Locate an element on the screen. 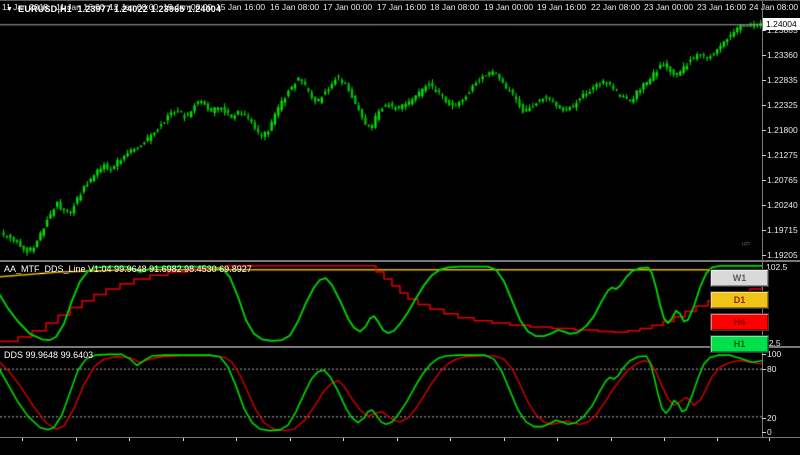  price-tick-label: 1.20765 is located at coordinates (782, 180).